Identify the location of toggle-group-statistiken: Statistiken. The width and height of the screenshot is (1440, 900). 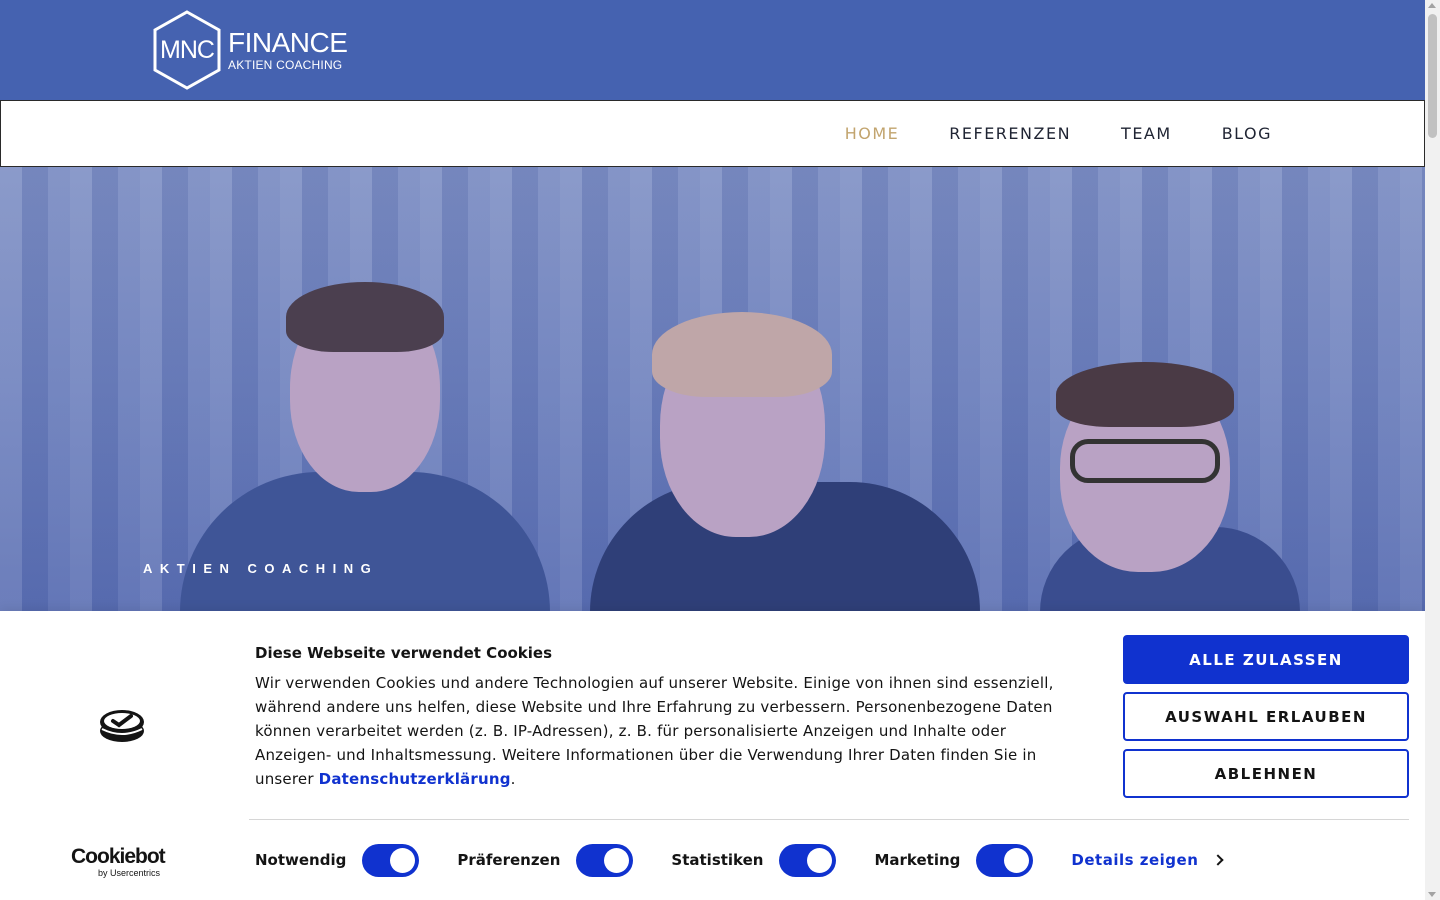
(754, 860).